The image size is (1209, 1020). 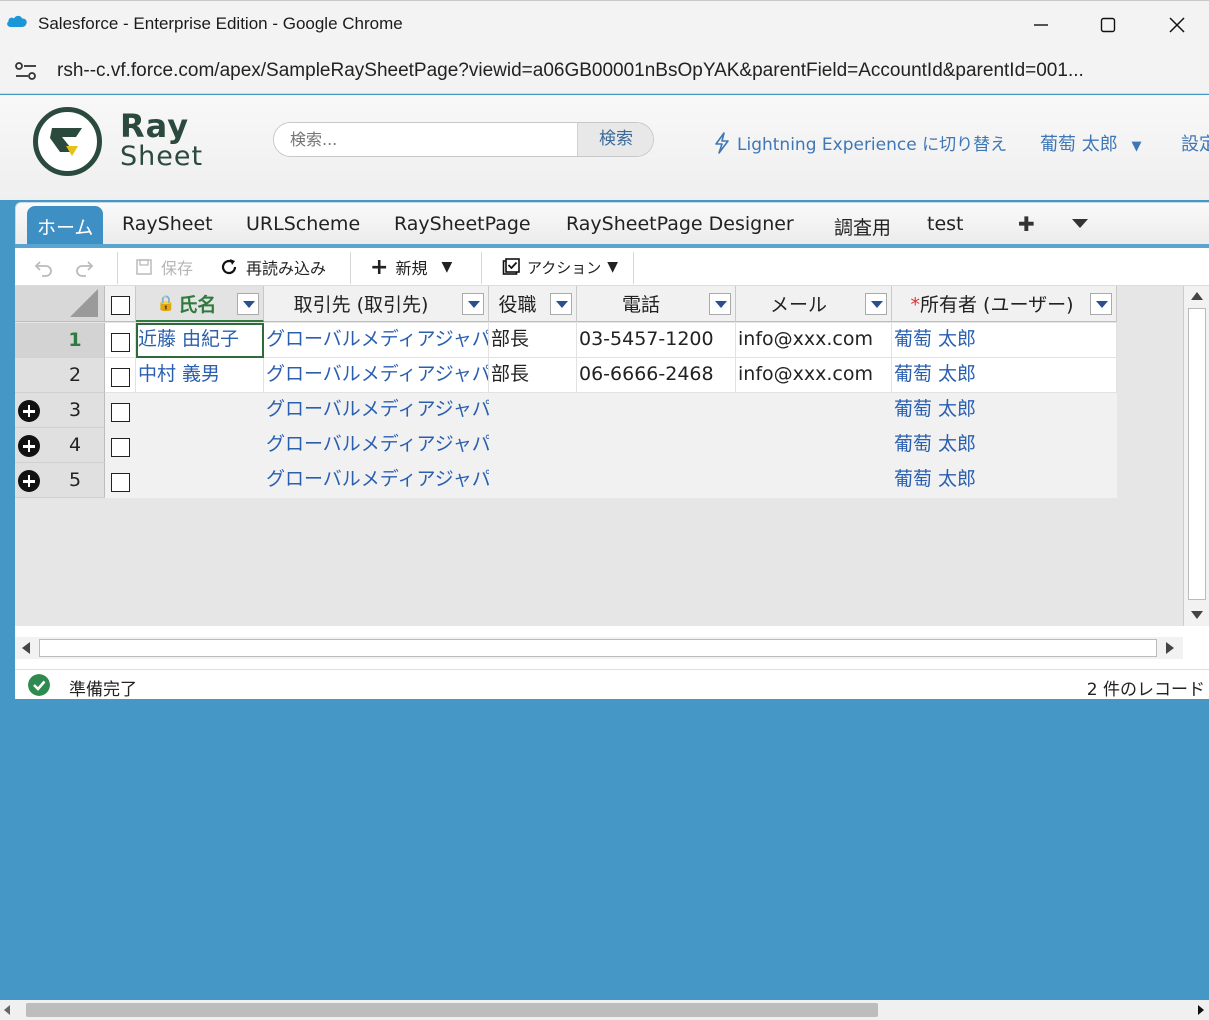 What do you see at coordinates (860, 142) in the screenshot?
I see `lightning-switch-link: Lightning Experience に切り替え` at bounding box center [860, 142].